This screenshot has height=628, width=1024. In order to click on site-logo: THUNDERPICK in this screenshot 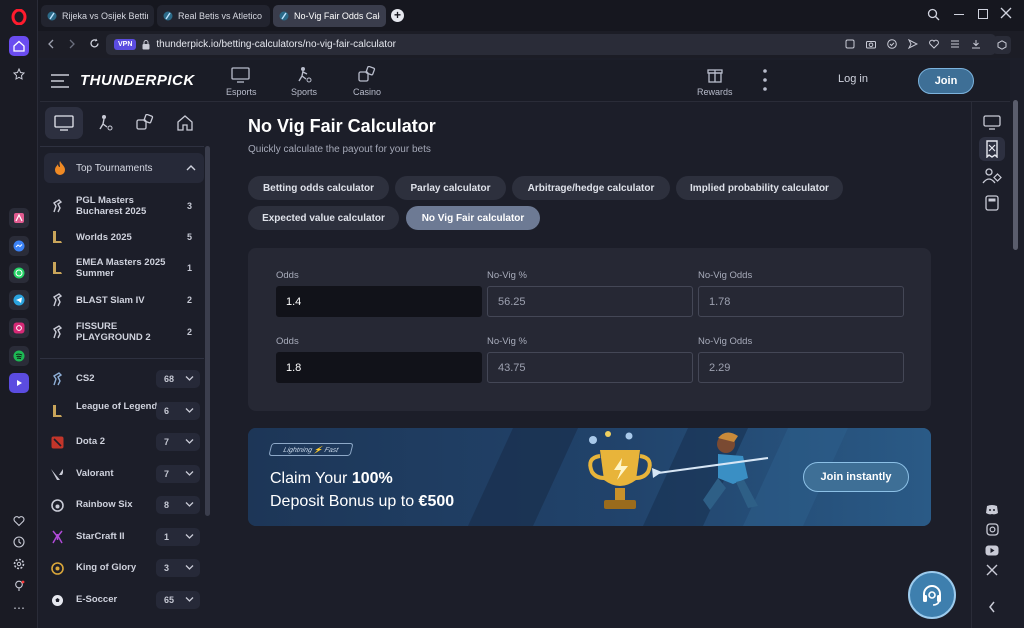, I will do `click(137, 80)`.